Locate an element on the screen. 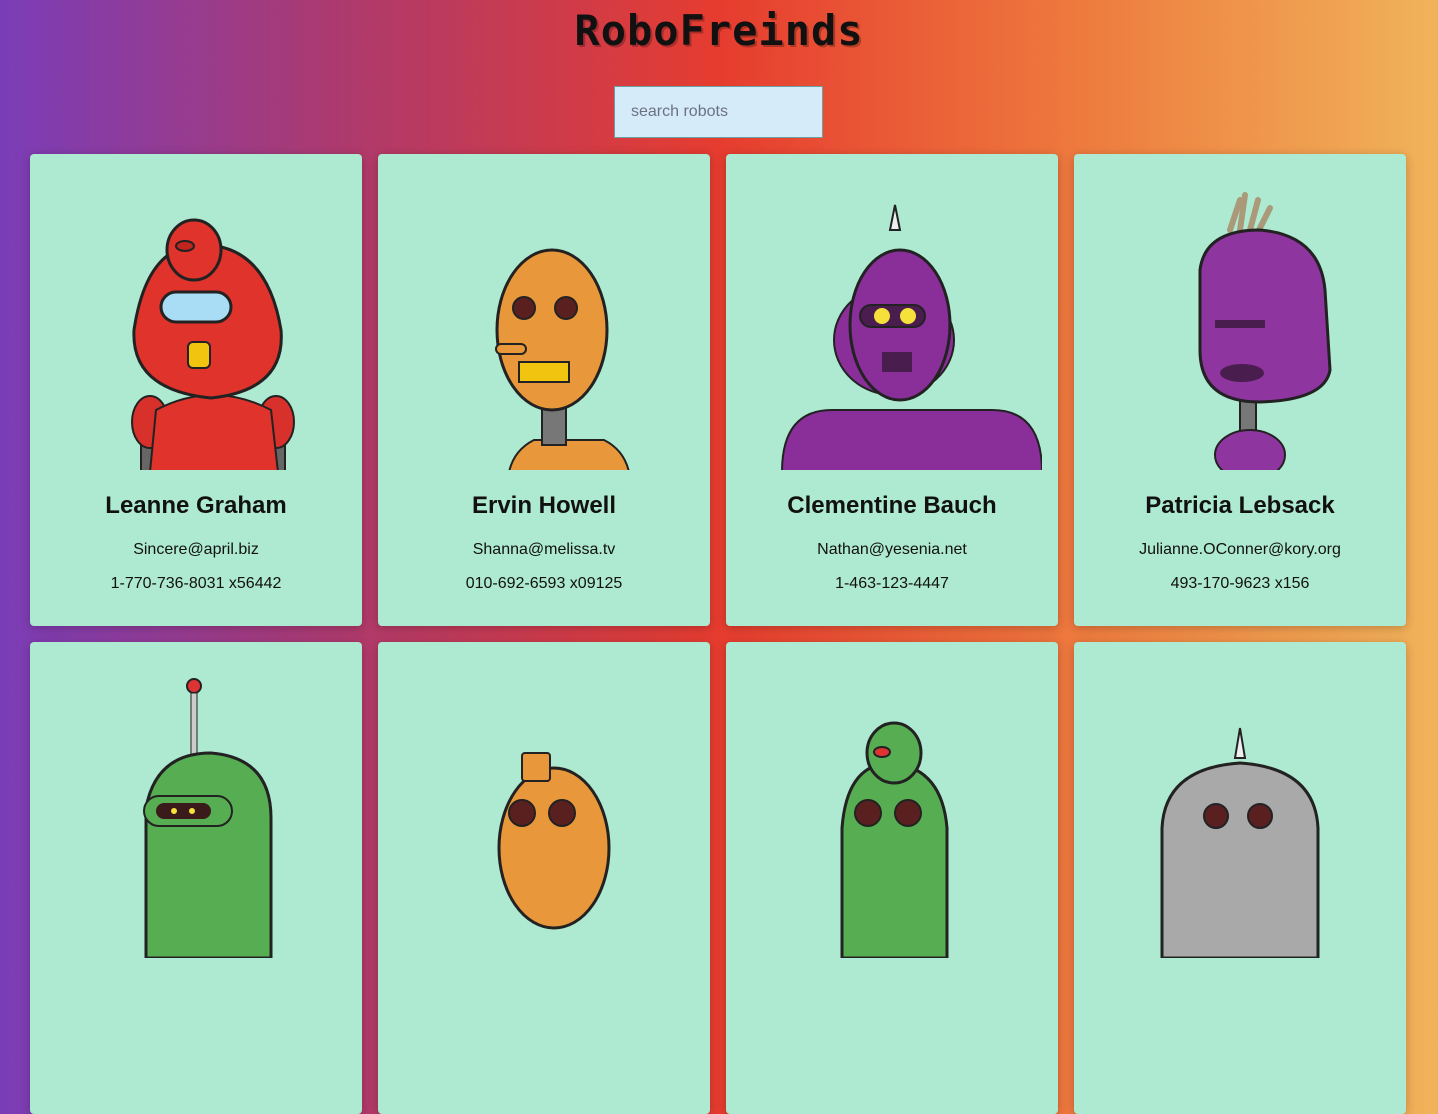 This screenshot has width=1438, height=1114. robot-phone: 010-692-6593 x09125 is located at coordinates (544, 583).